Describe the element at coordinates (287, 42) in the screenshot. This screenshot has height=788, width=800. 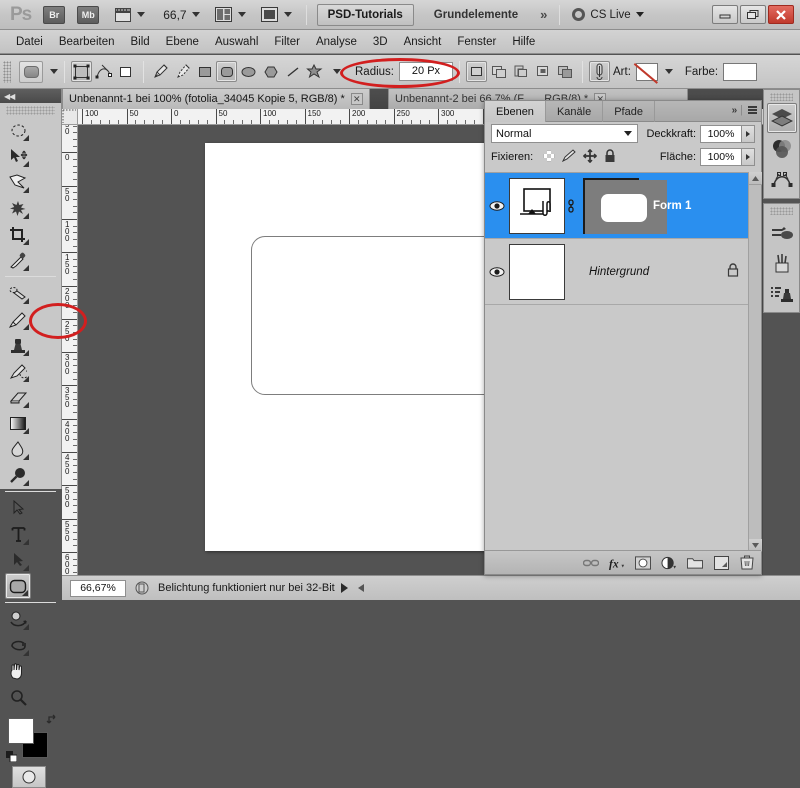
I see `menu-filter: Filter` at that location.